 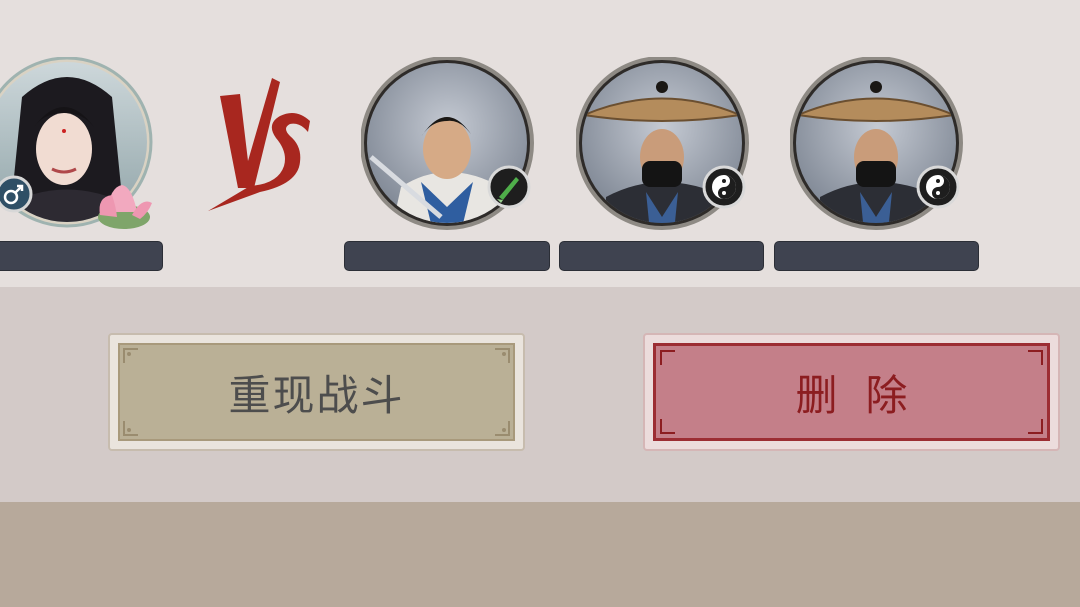 I want to click on delete-button: 删除, so click(x=851, y=392).